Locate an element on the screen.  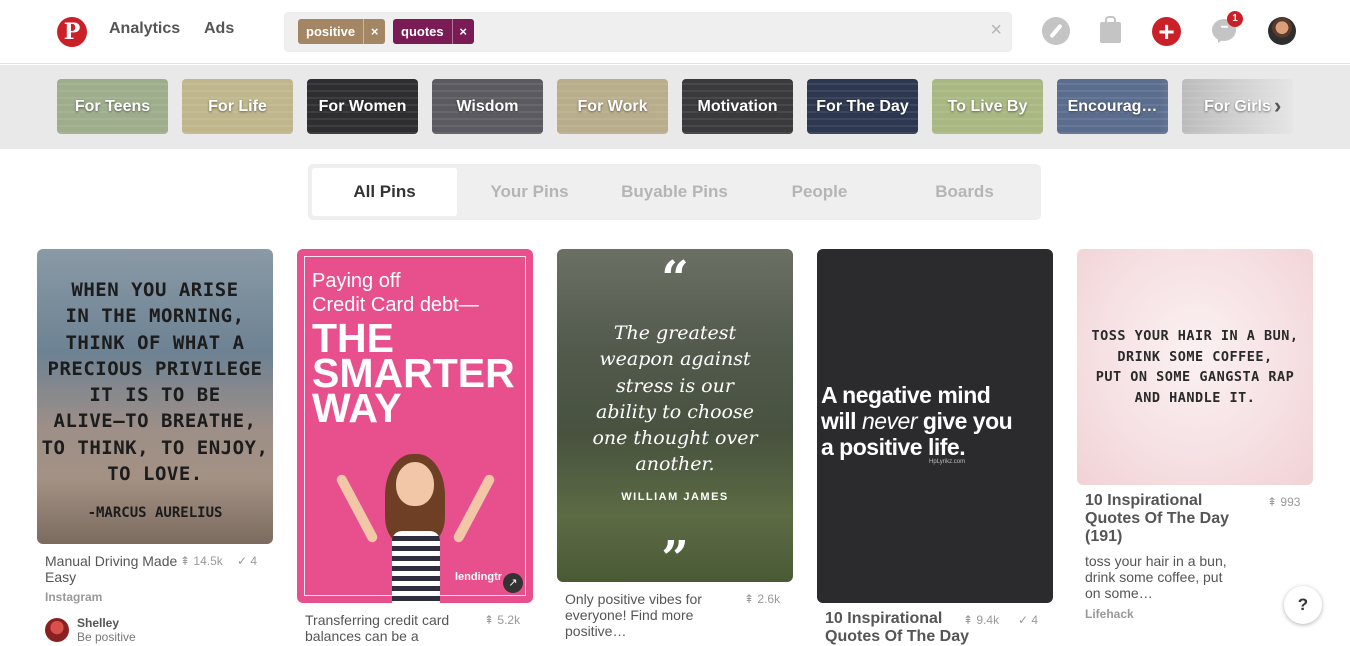
search-bar: positive × quotes × × is located at coordinates (648, 32).